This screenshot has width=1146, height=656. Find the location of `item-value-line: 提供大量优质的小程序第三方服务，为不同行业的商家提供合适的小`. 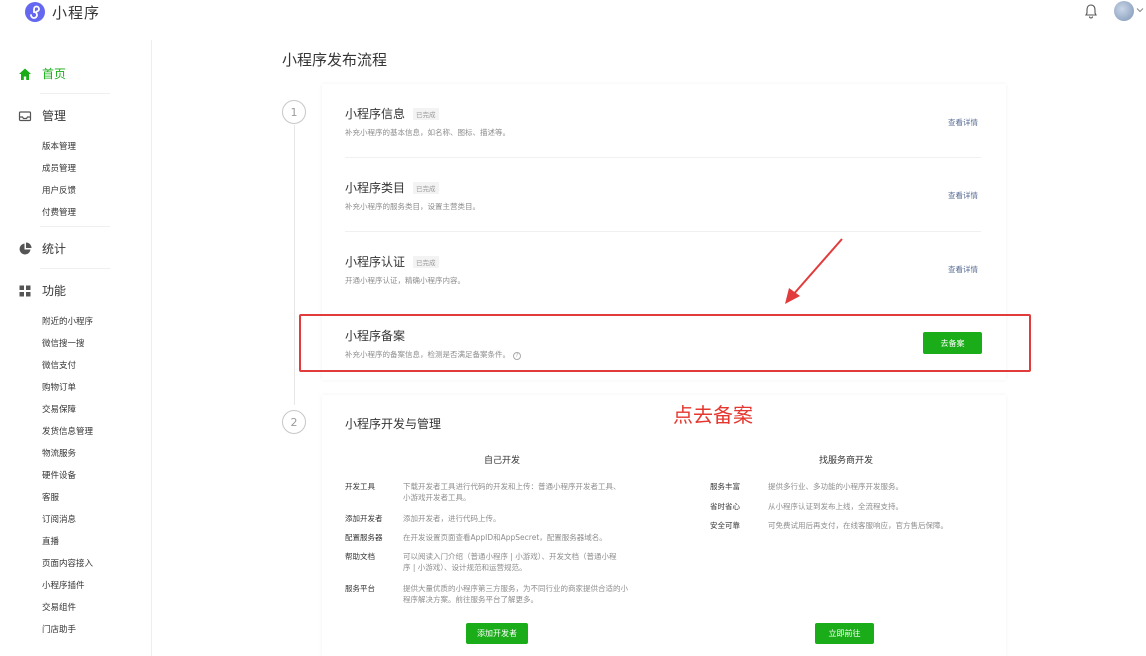

item-value-line: 提供大量优质的小程序第三方服务，为不同行业的商家提供合适的小 is located at coordinates (515, 588).